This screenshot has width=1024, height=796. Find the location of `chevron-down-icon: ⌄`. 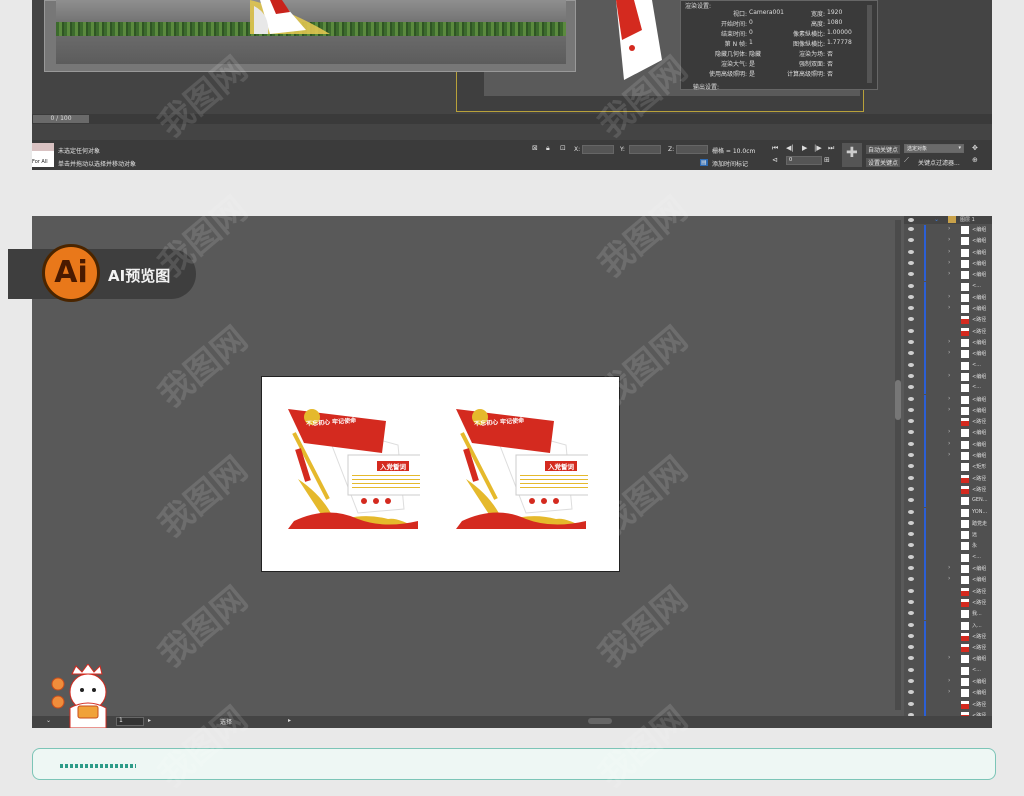

chevron-down-icon: ⌄ is located at coordinates (936, 219).